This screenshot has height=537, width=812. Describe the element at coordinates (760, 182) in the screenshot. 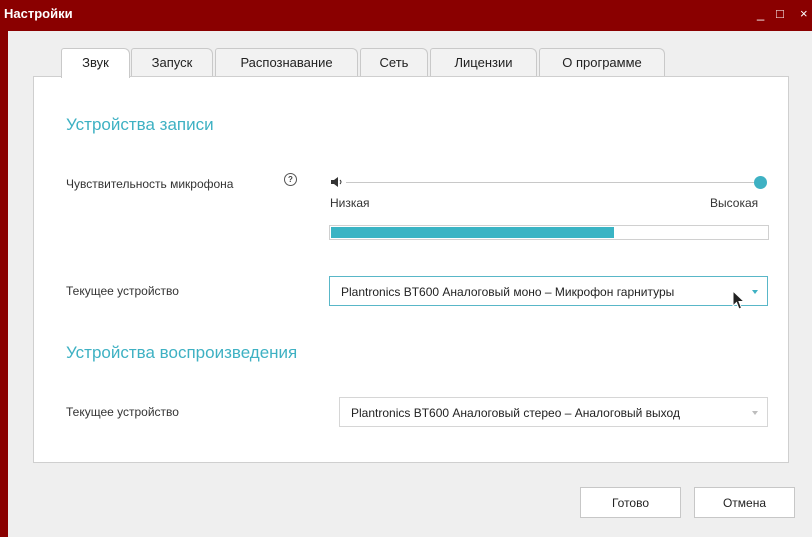

I see `sensitivity-slider-thumb` at that location.